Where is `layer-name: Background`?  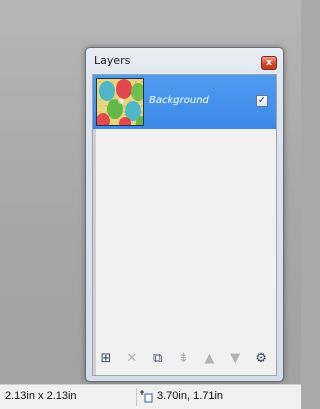
layer-name: Background is located at coordinates (179, 100).